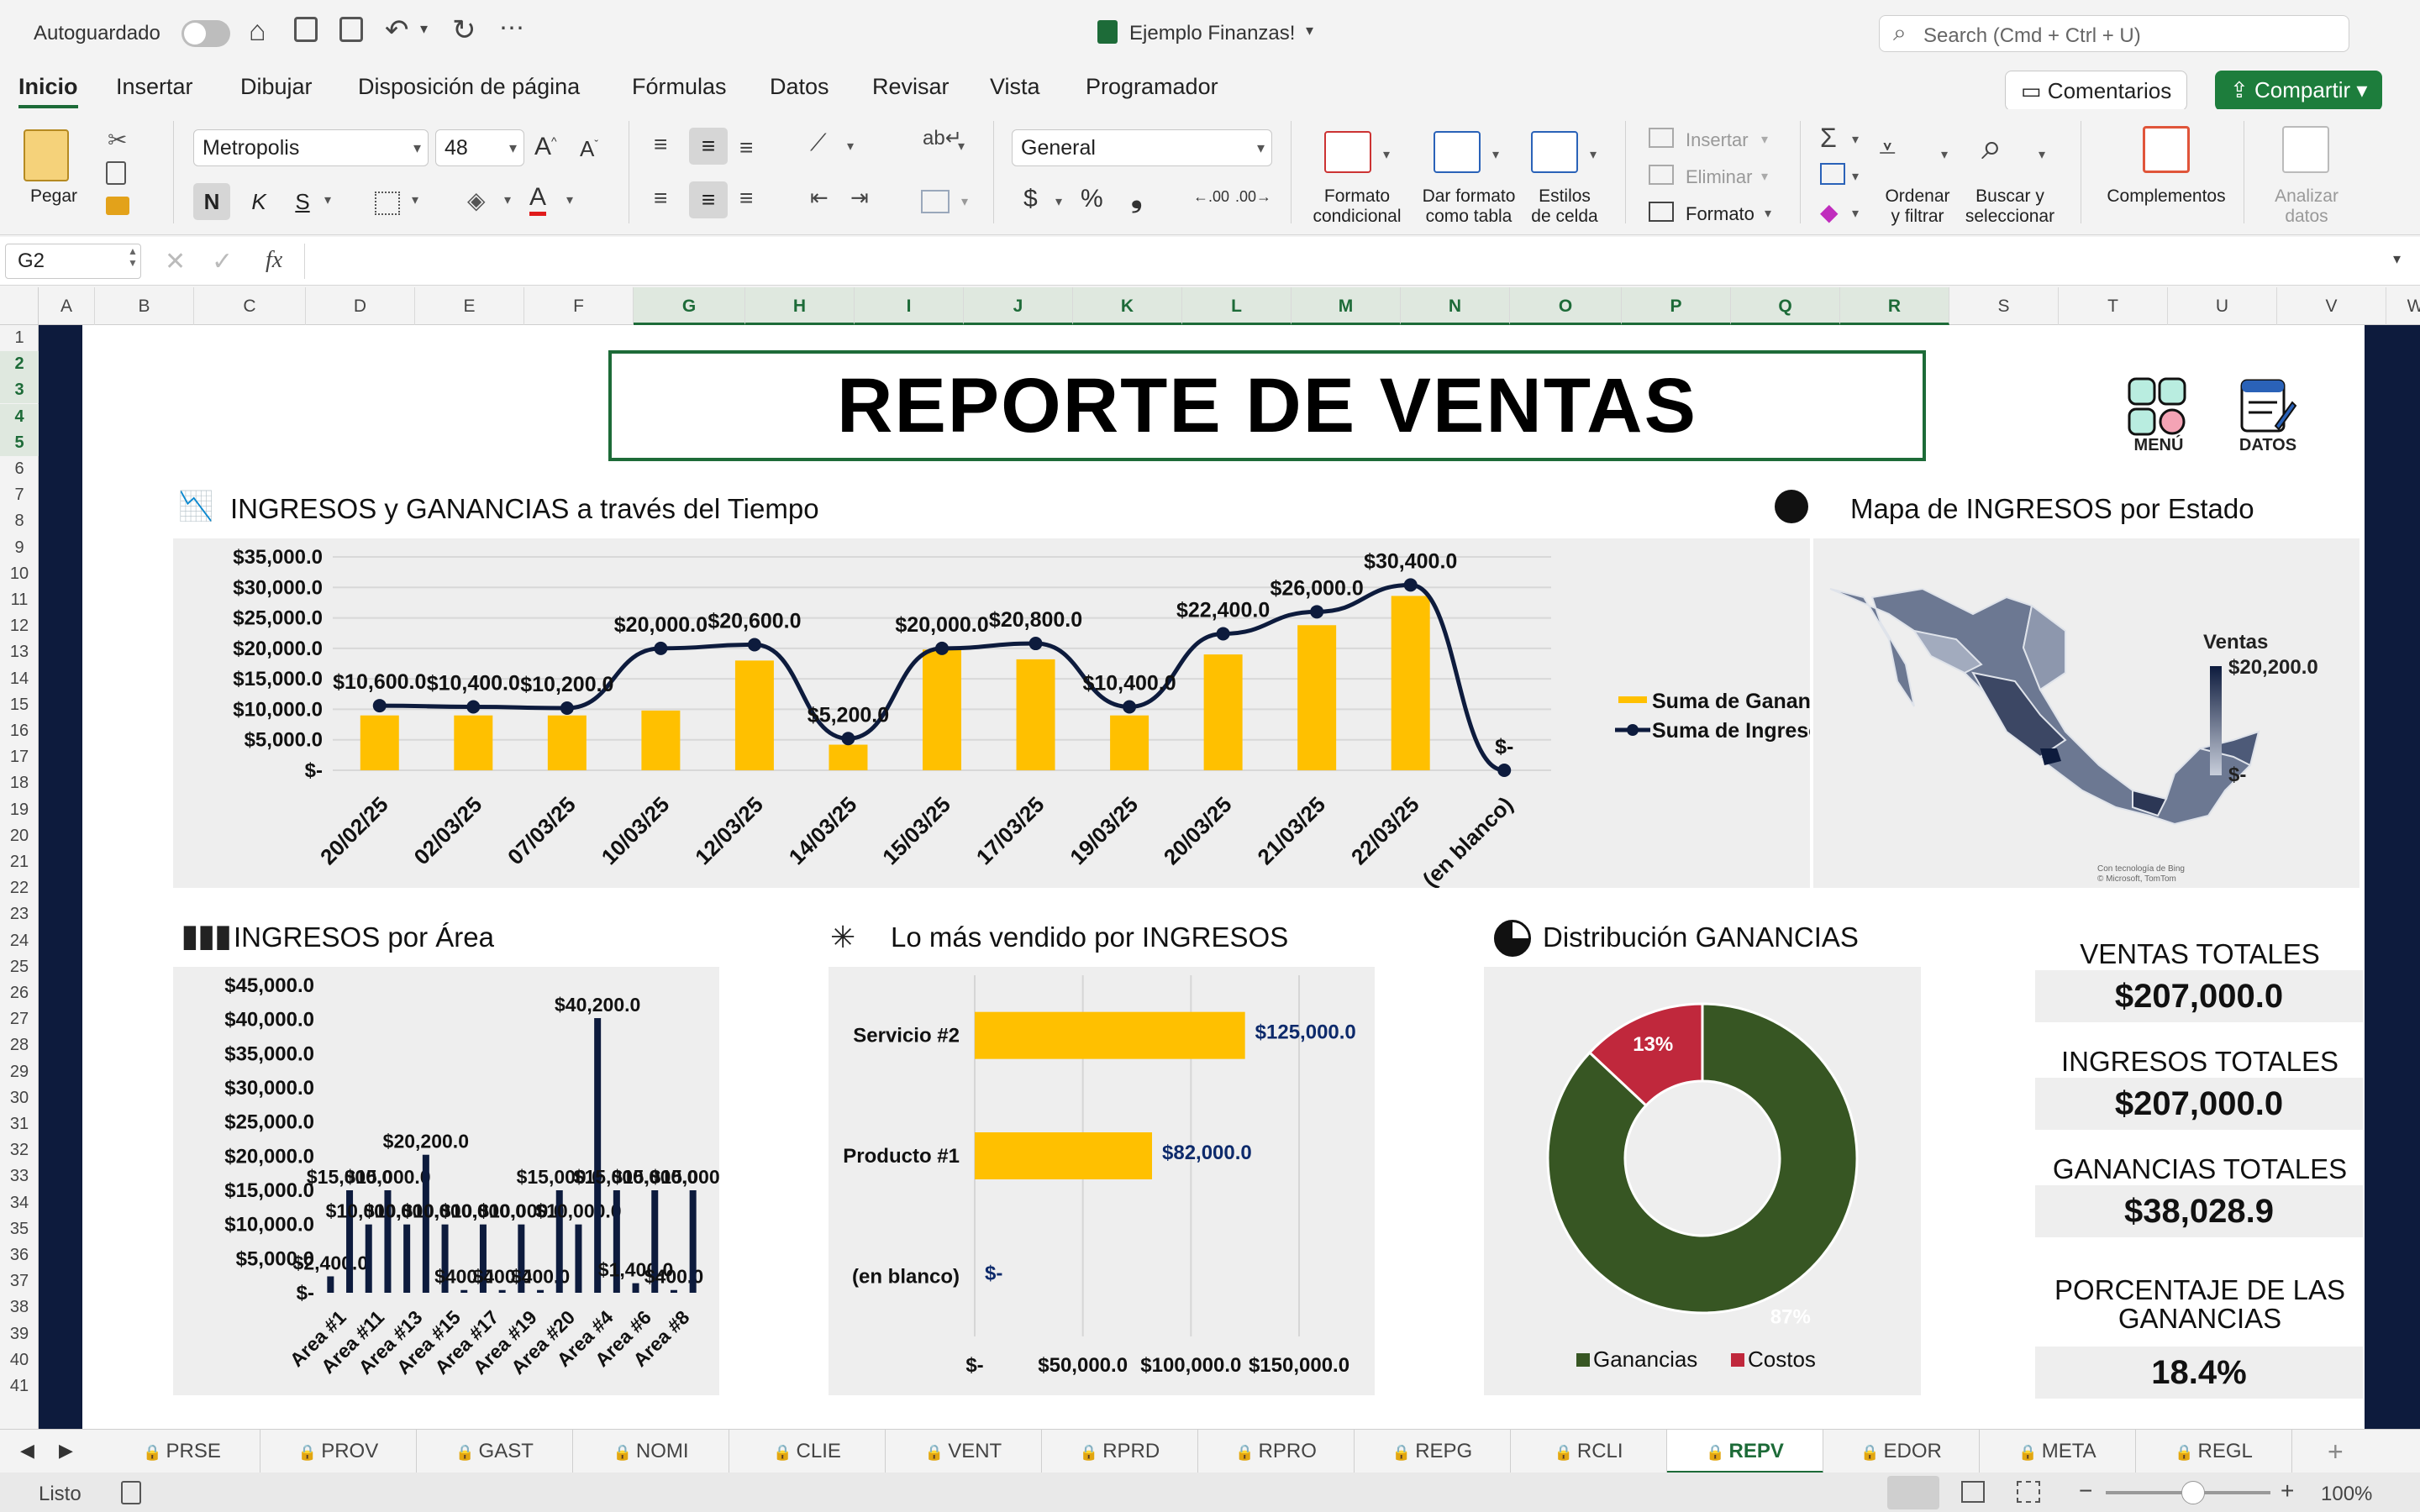 This screenshot has height=1512, width=2420. What do you see at coordinates (2004, 306) in the screenshot?
I see `column-header-S: S` at bounding box center [2004, 306].